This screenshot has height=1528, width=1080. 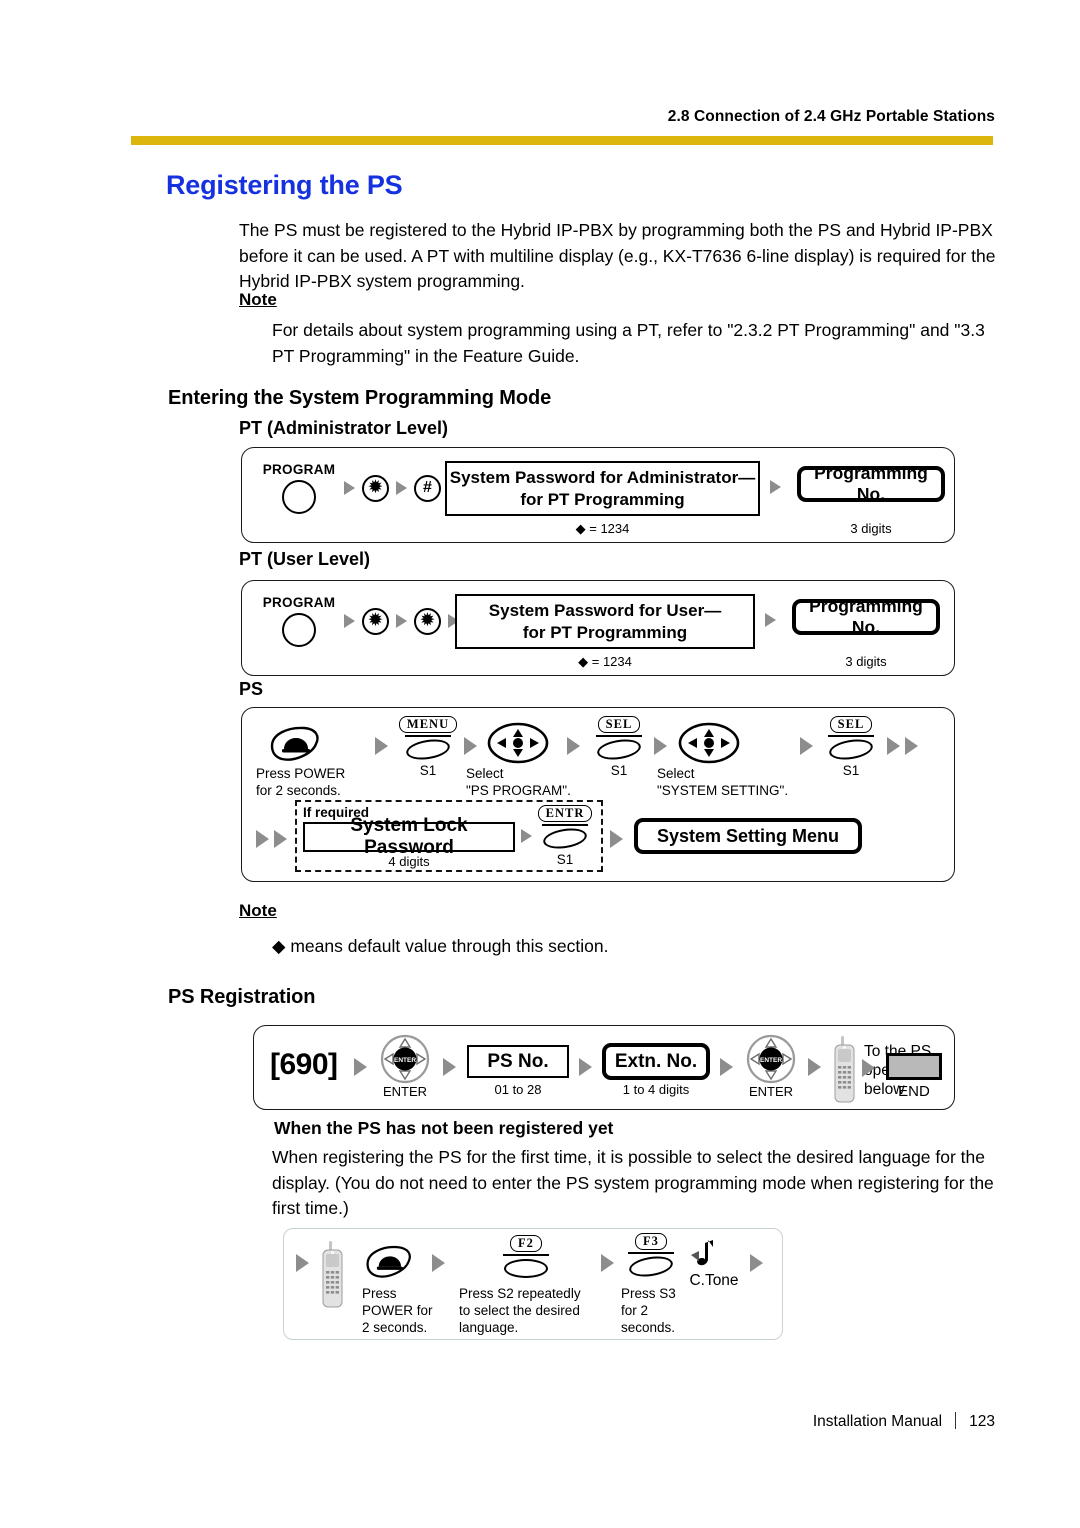 What do you see at coordinates (397, 1310) in the screenshot?
I see `lang-step1-line2: POWER for` at bounding box center [397, 1310].